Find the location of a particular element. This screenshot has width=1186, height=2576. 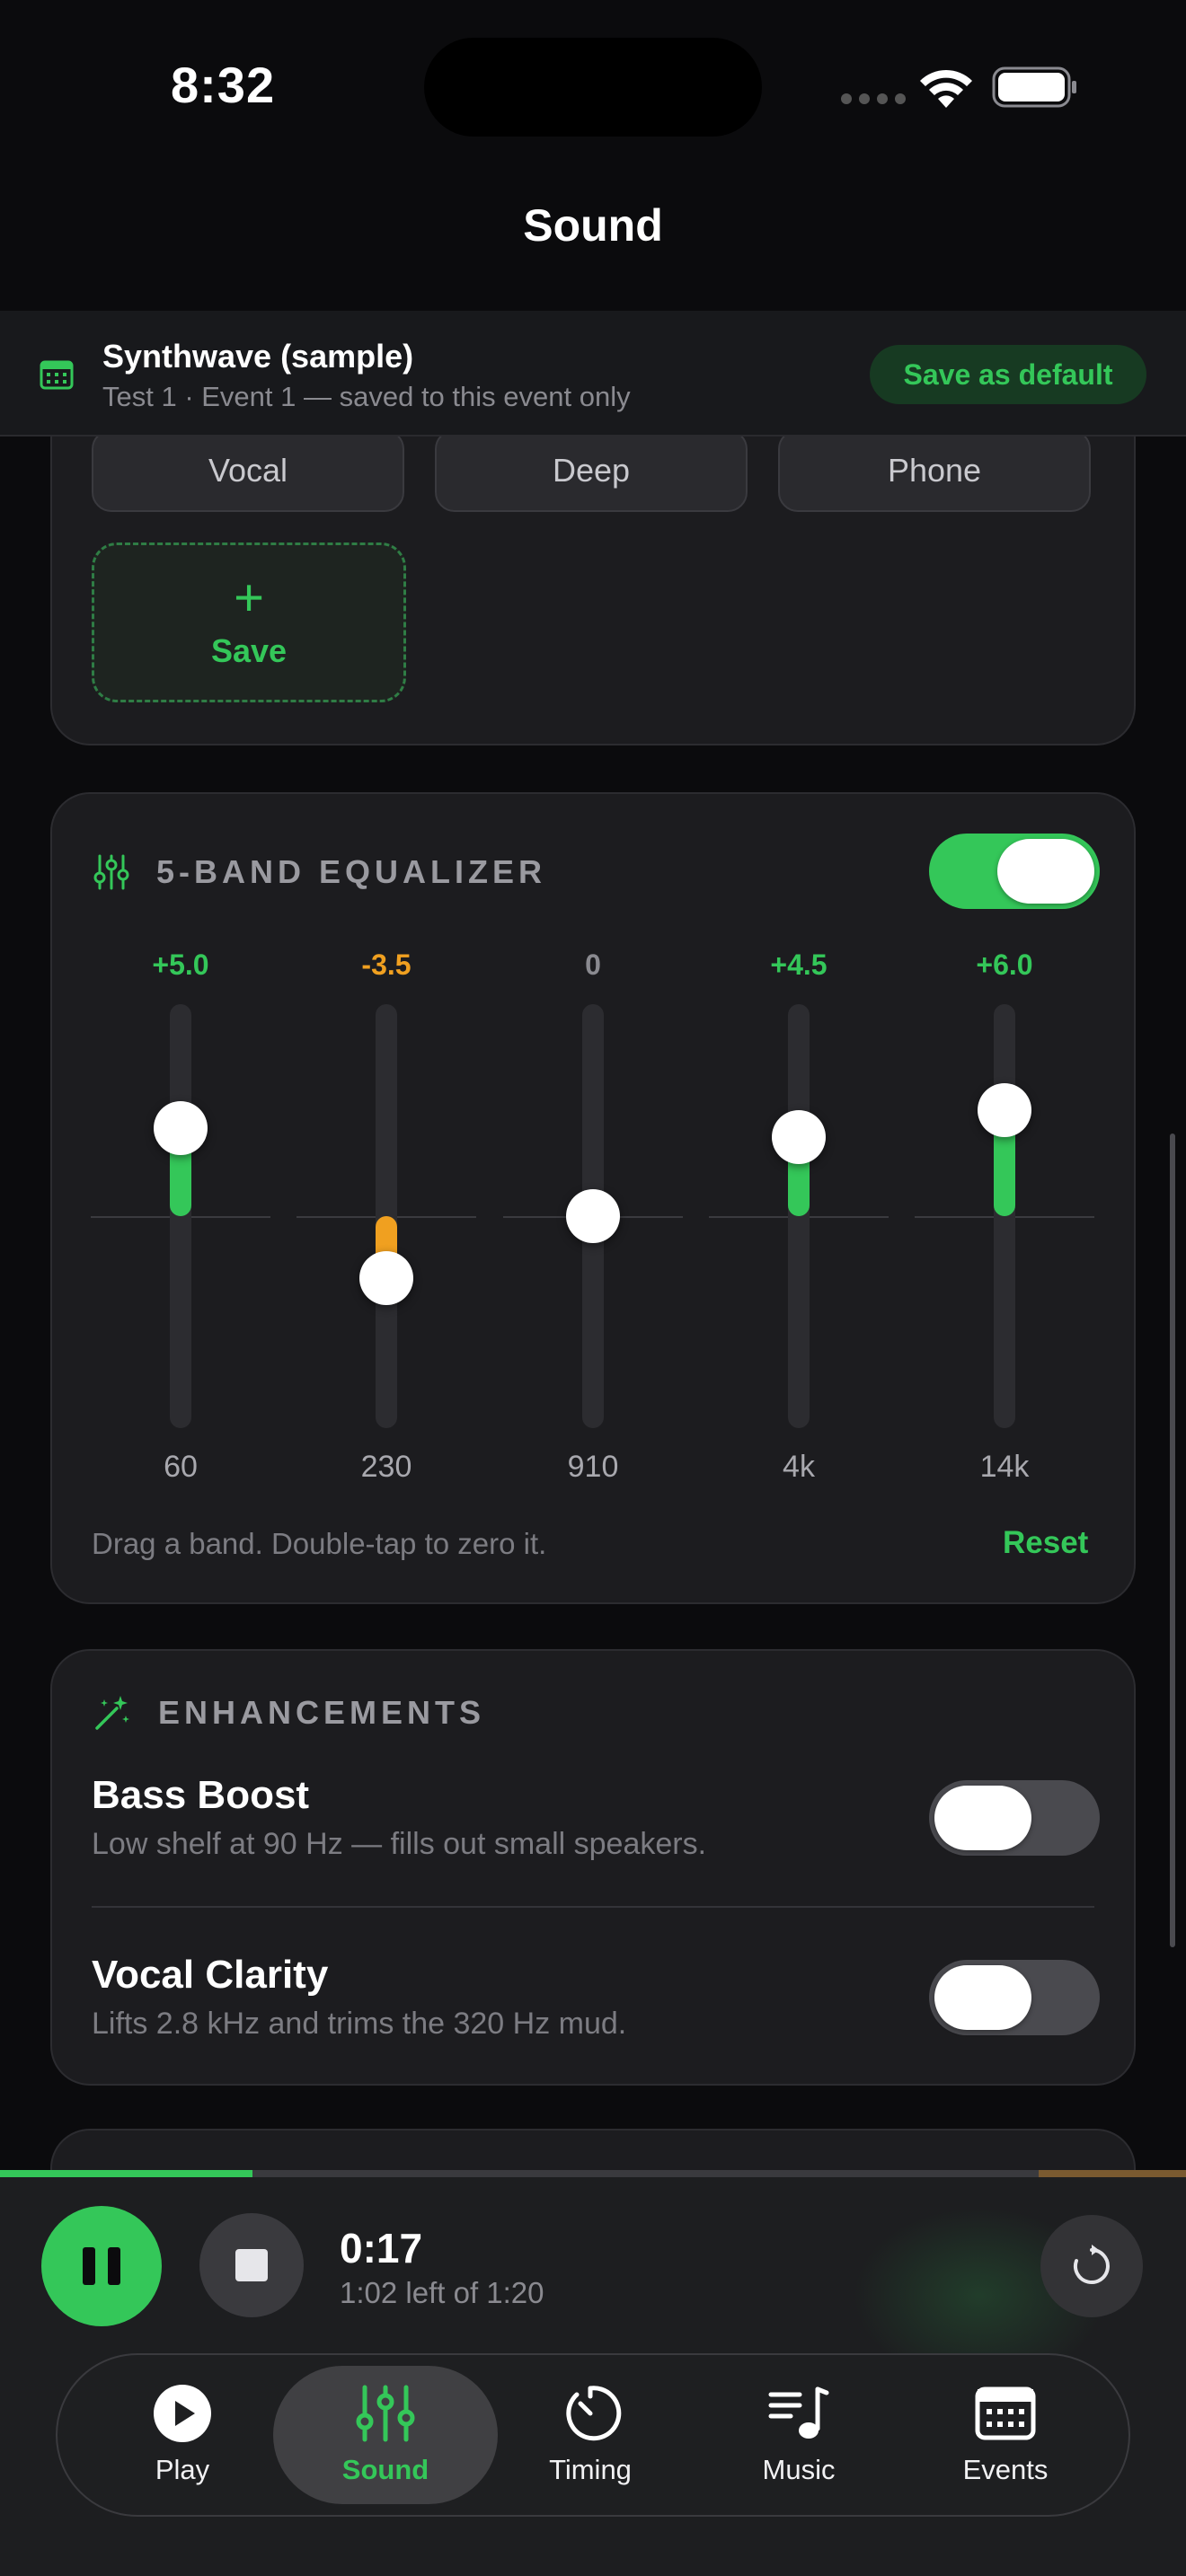

status-time: 8:32 is located at coordinates (223, 85).